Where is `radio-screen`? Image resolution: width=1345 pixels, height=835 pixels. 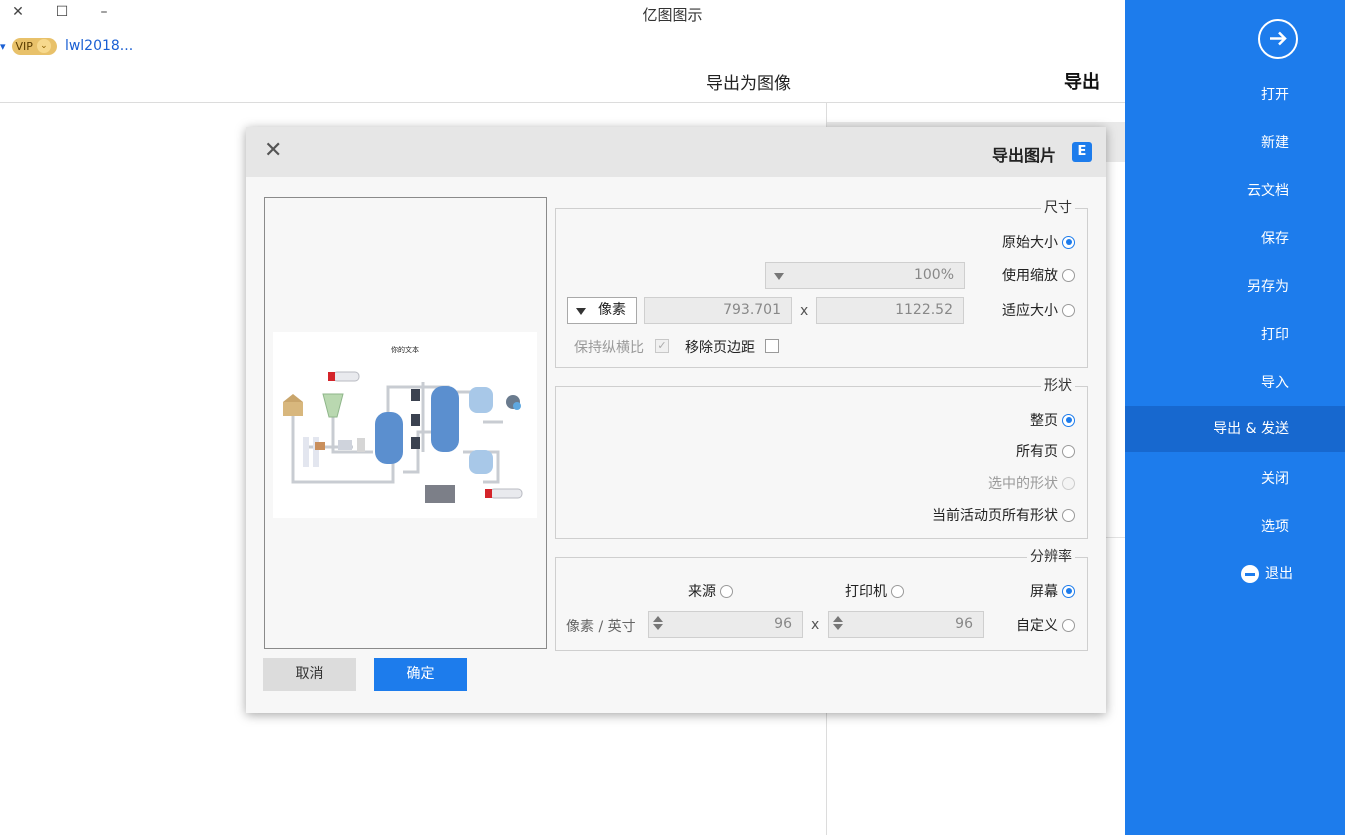 radio-screen is located at coordinates (1068, 591).